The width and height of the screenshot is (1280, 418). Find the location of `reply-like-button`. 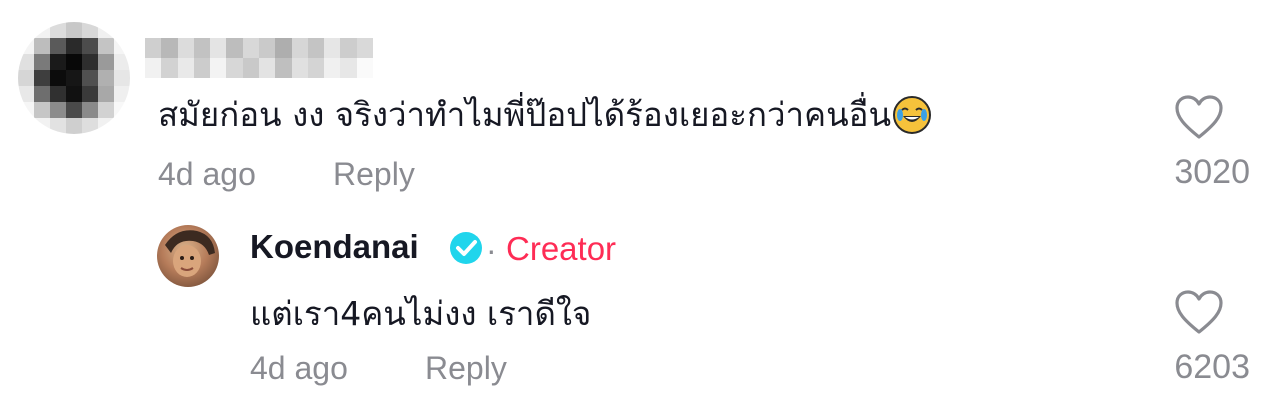

reply-like-button is located at coordinates (1199, 313).